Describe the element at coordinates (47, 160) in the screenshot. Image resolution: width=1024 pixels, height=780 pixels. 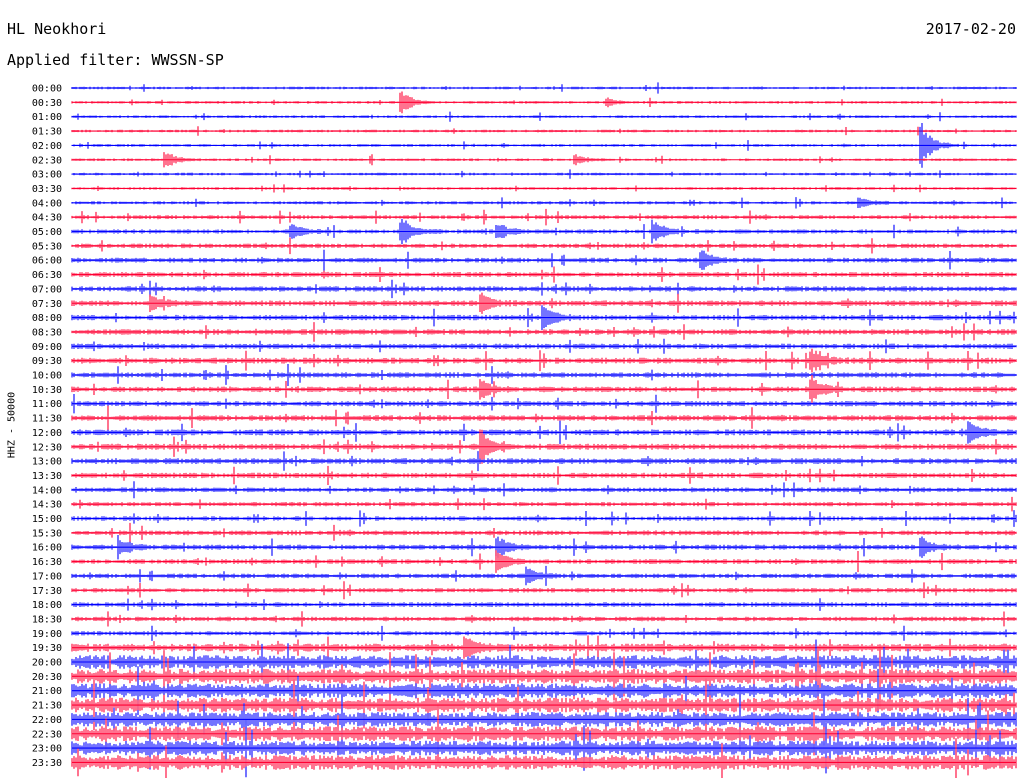
I see `time-label: 02:30` at that location.